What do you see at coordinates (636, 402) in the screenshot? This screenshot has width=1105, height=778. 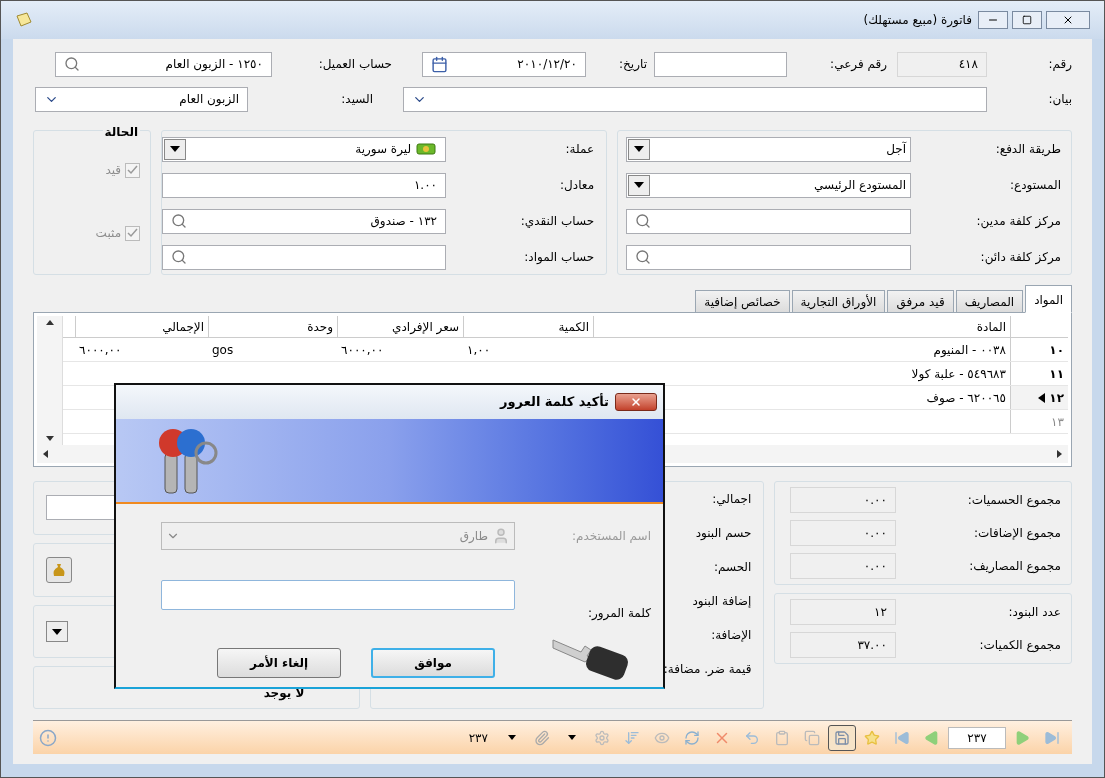 I see `dialog-close-button` at bounding box center [636, 402].